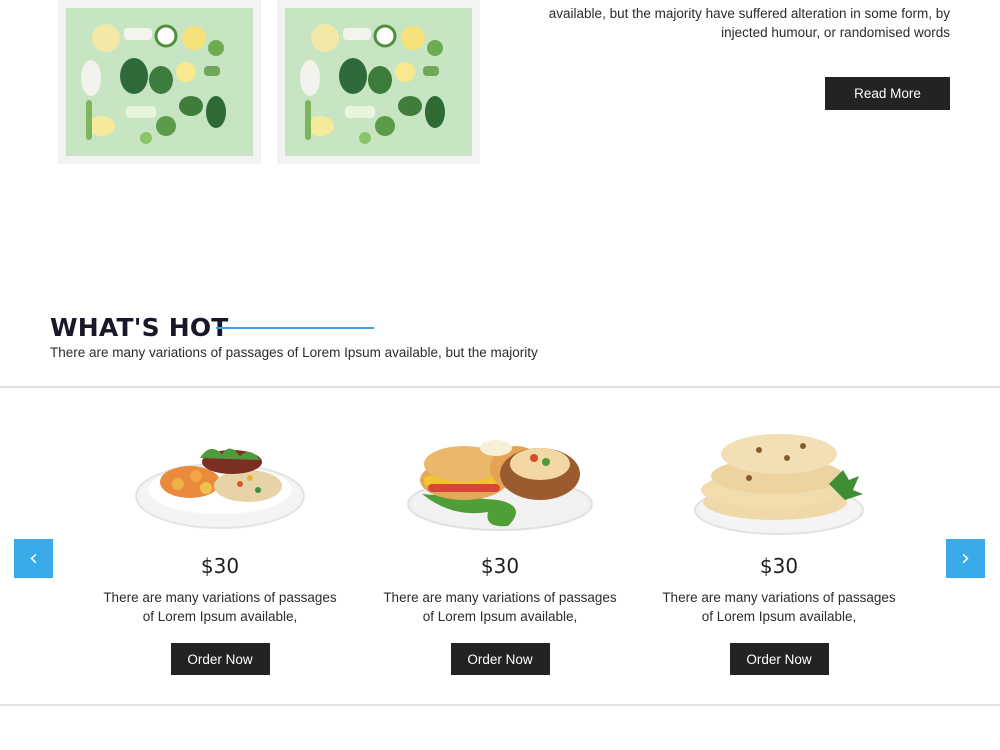  What do you see at coordinates (887, 93) in the screenshot?
I see `read-more-button: Read More` at bounding box center [887, 93].